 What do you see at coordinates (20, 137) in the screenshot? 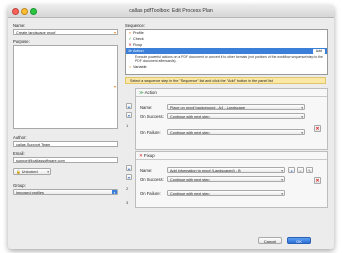
I see `author-label: Author:` at bounding box center [20, 137].